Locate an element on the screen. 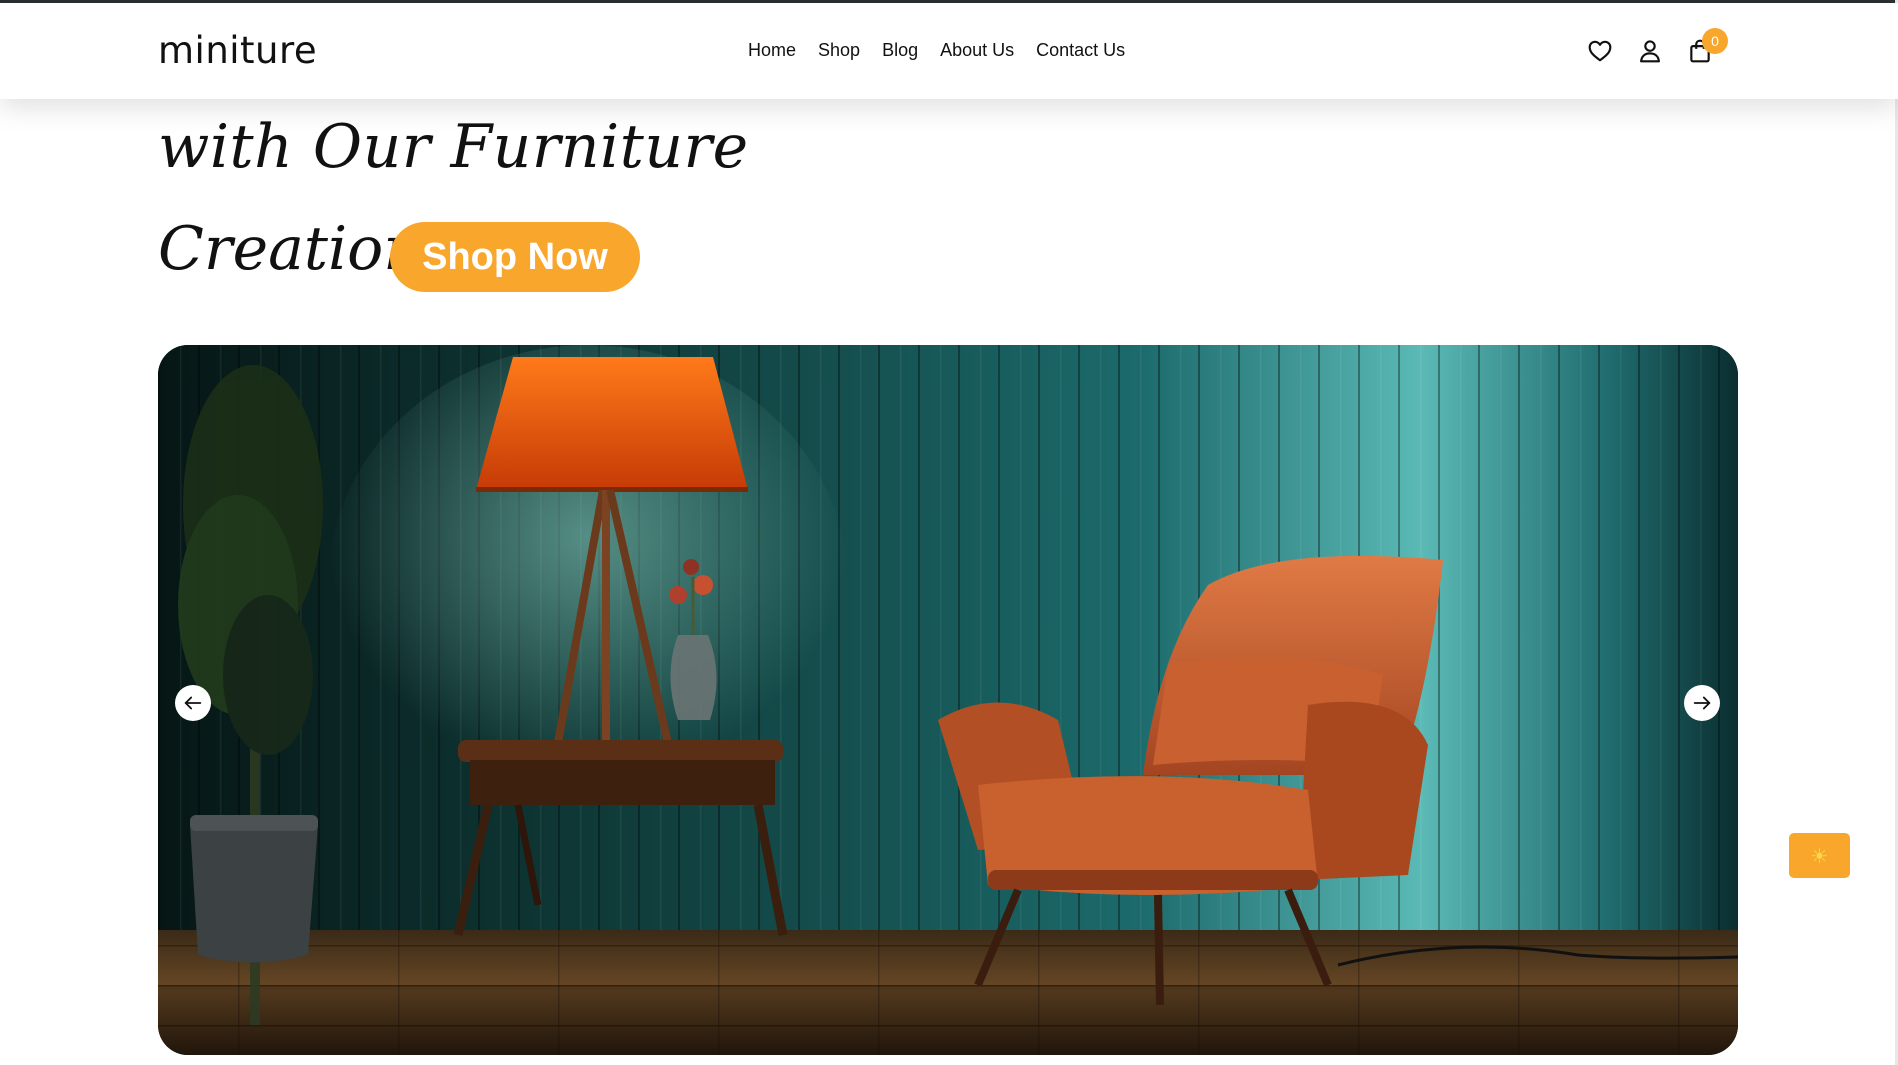 The image size is (1898, 1065). nav-home: Home is located at coordinates (772, 50).